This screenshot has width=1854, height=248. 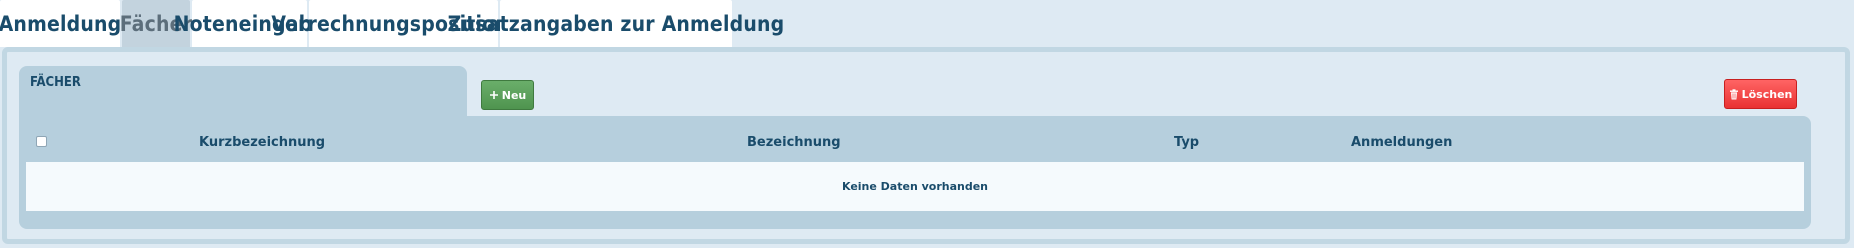 I want to click on new-button-label: Neu, so click(x=514, y=95).